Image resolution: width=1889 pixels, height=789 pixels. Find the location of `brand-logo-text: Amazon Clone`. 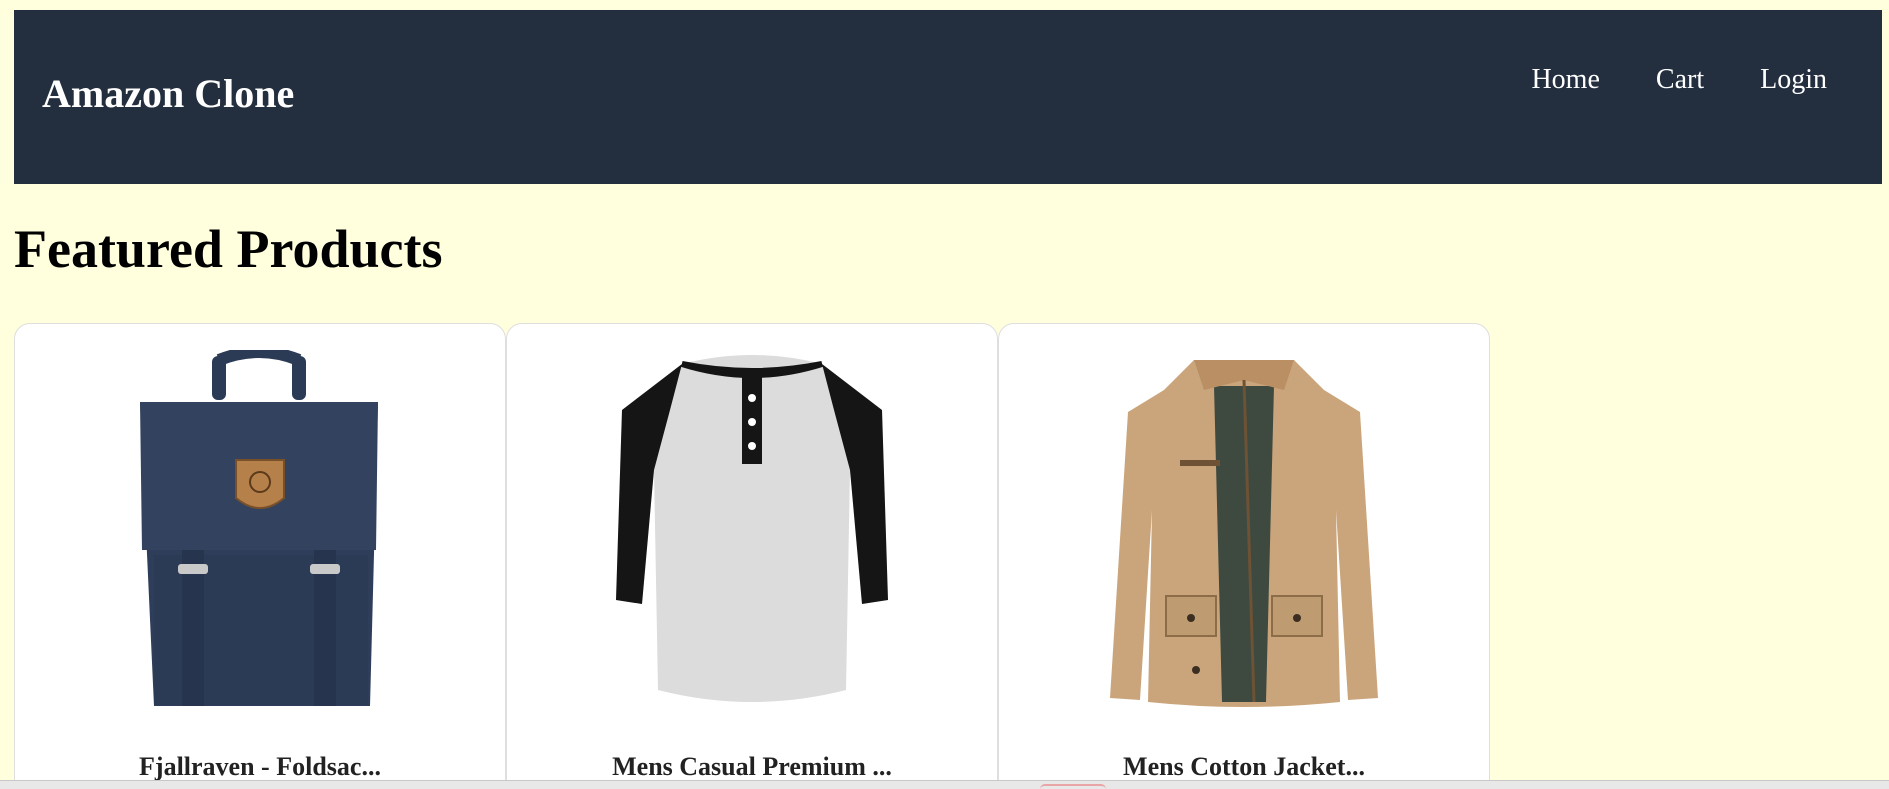

brand-logo-text: Amazon Clone is located at coordinates (168, 94).